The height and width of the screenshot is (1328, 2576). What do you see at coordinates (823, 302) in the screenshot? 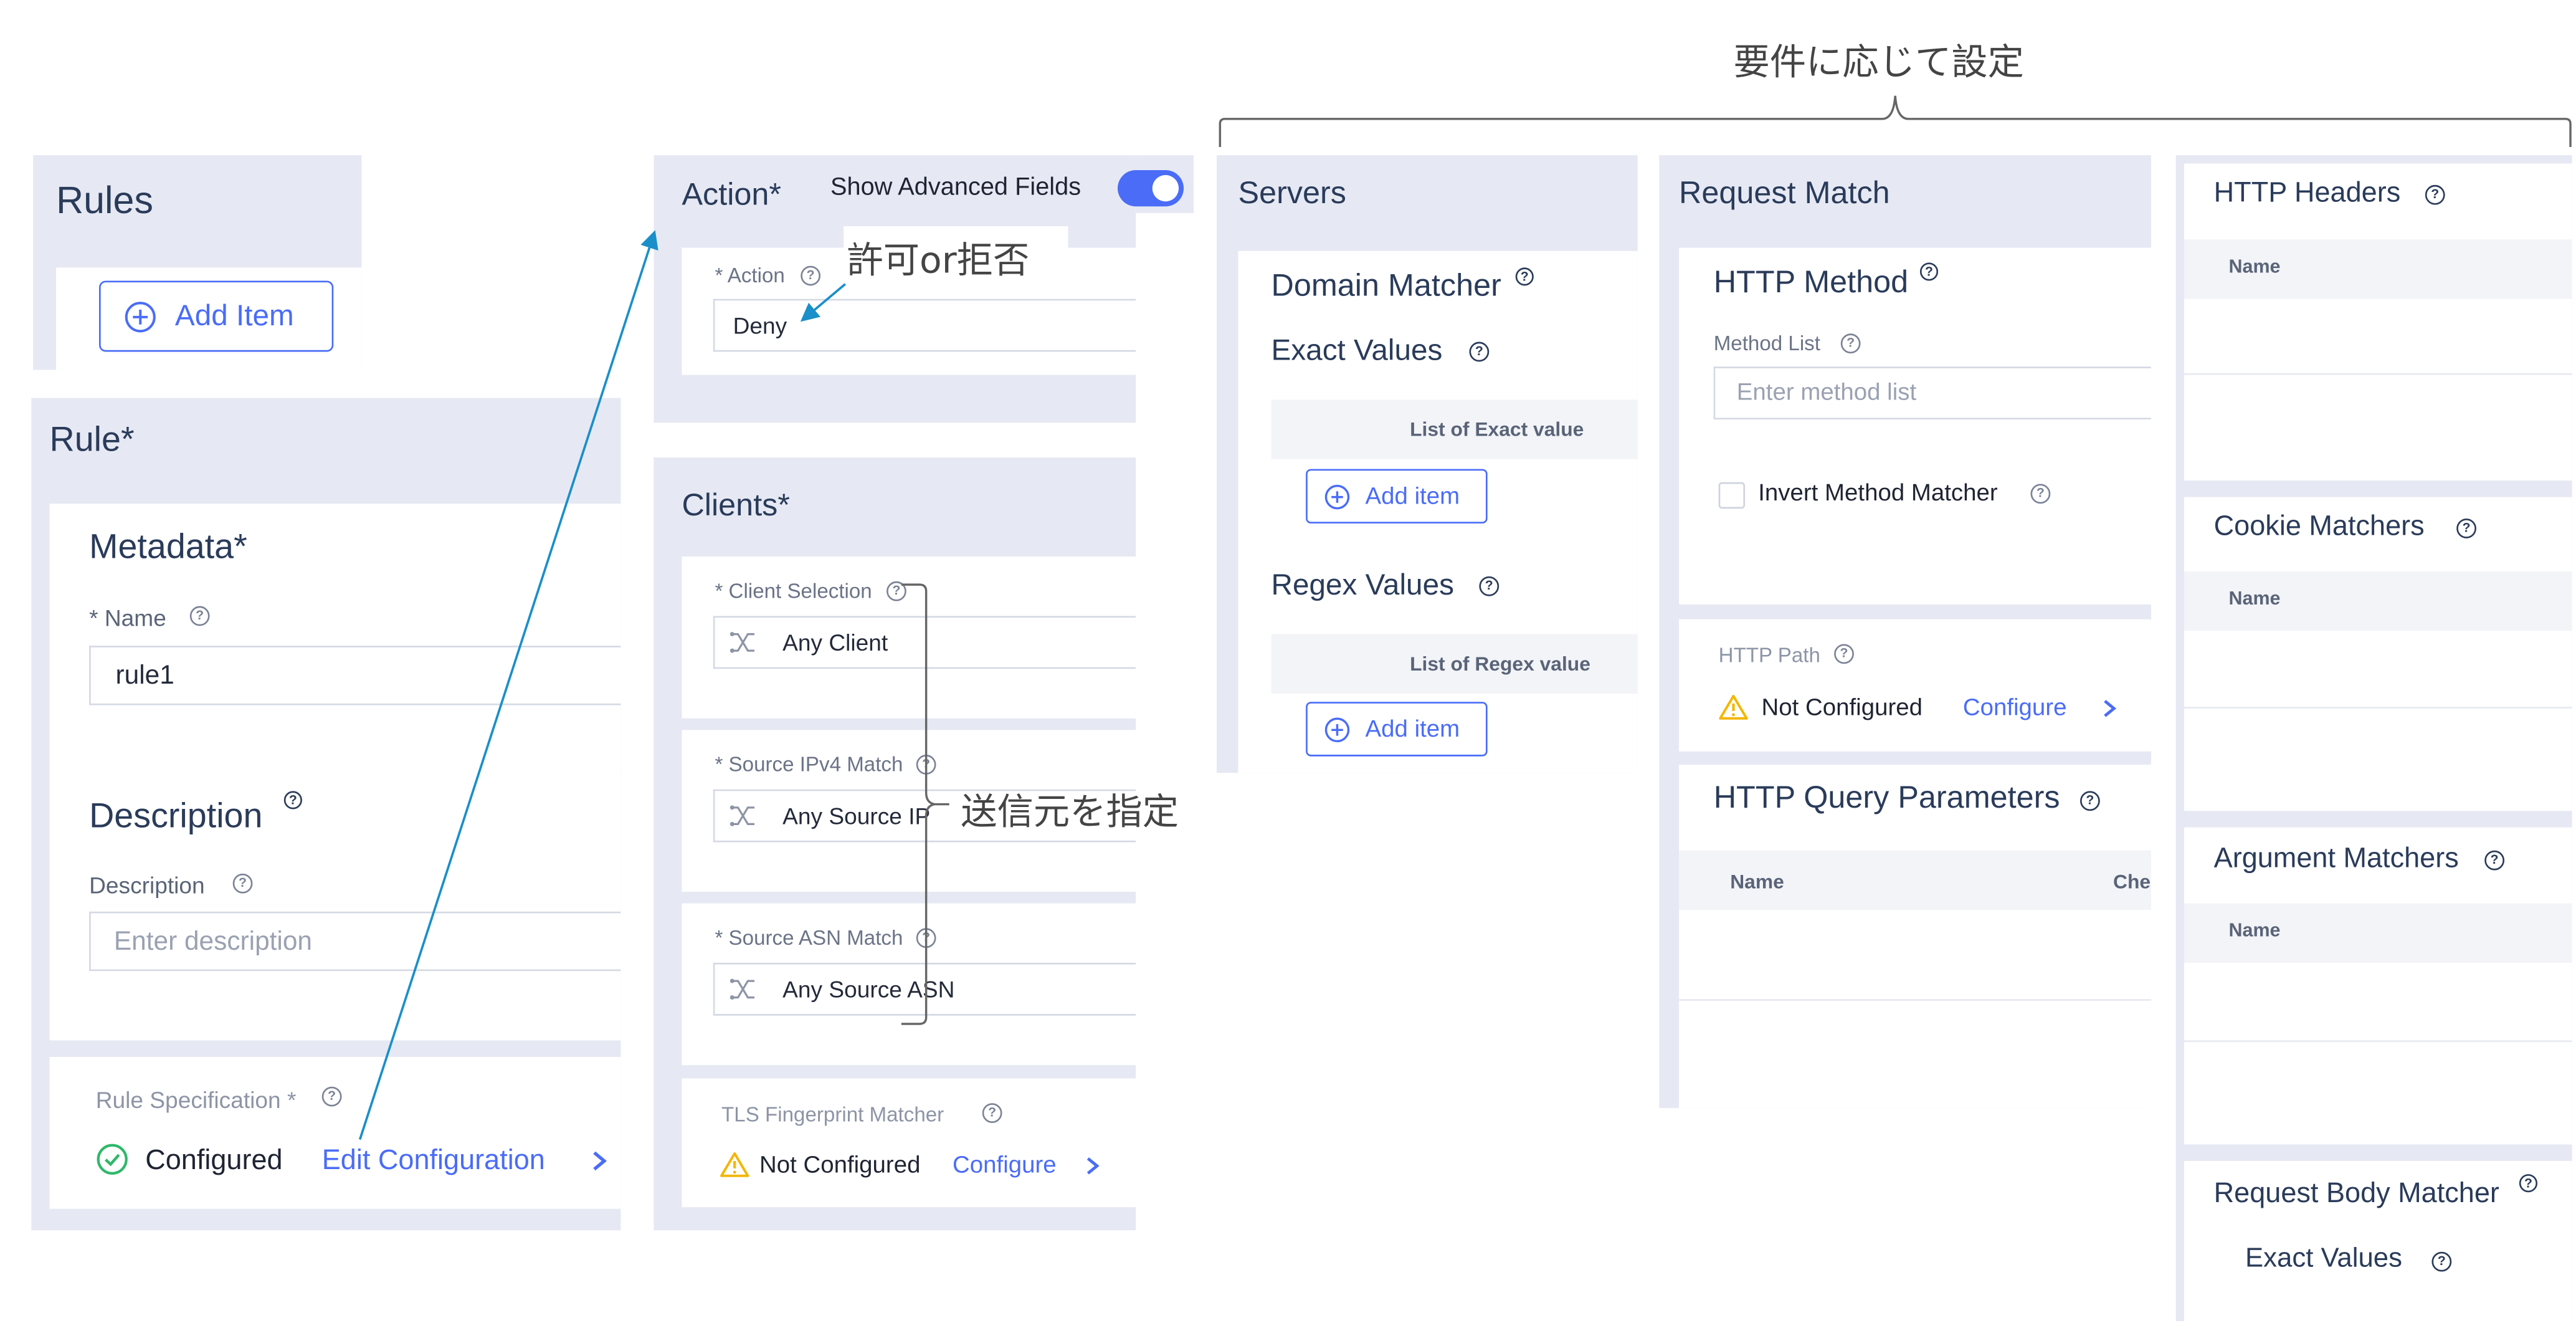
I see `action-note-arrow` at bounding box center [823, 302].